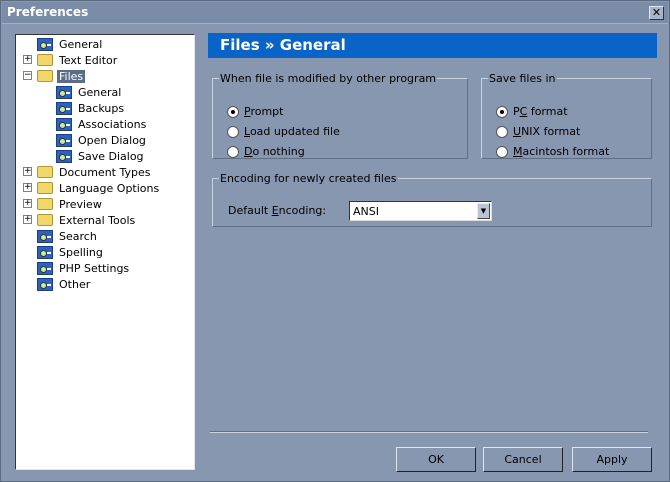 The width and height of the screenshot is (670, 482). I want to click on radio-option: Prompt, so click(255, 111).